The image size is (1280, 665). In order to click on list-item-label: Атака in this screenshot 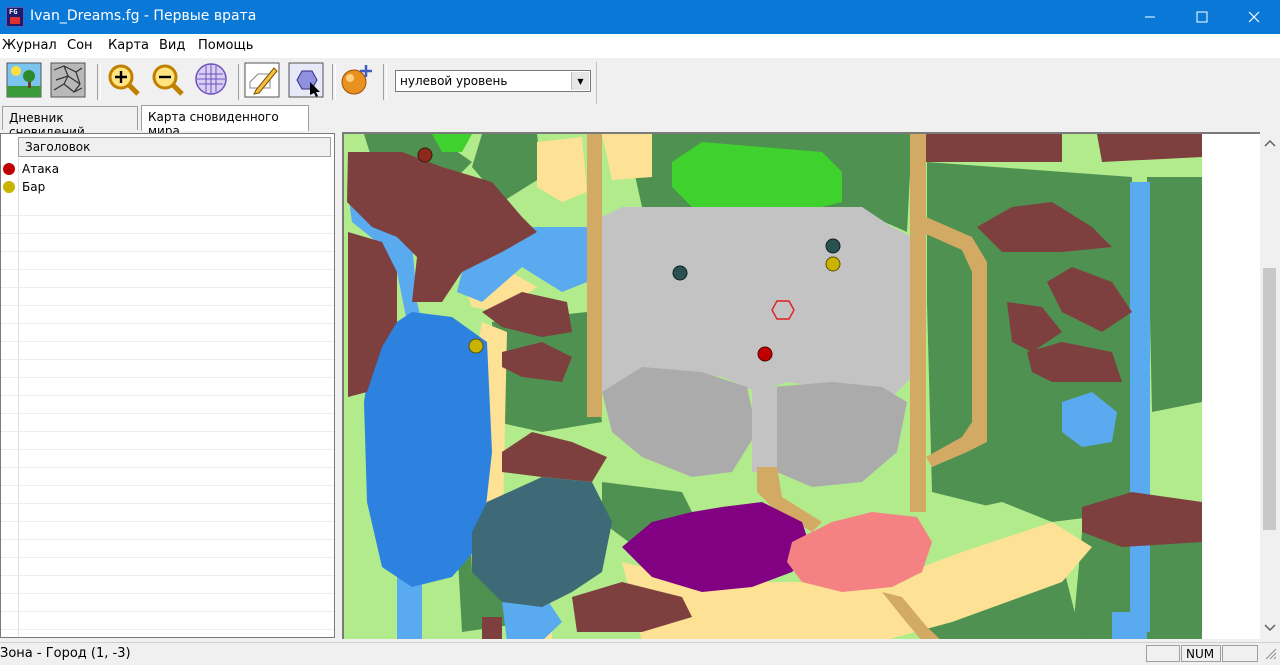, I will do `click(41, 169)`.